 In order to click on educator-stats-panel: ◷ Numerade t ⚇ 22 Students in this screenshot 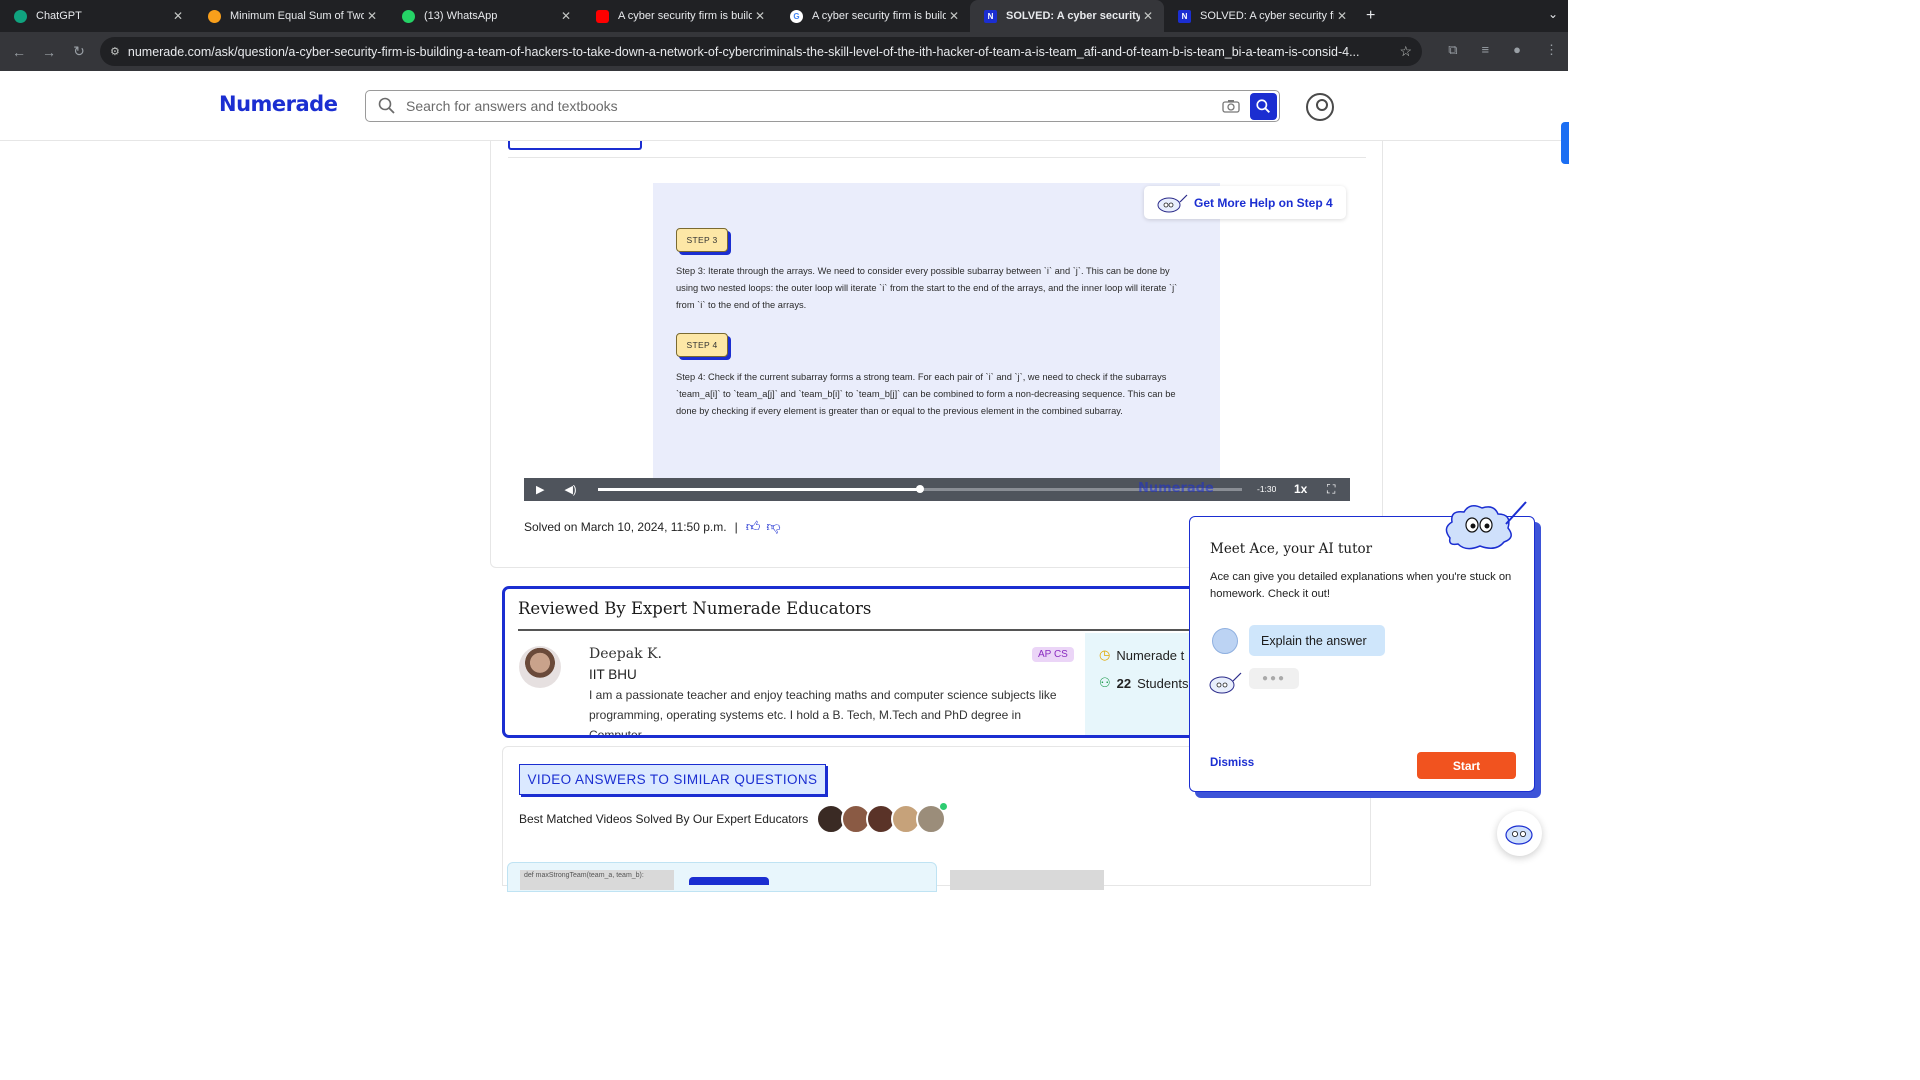, I will do `click(1142, 684)`.